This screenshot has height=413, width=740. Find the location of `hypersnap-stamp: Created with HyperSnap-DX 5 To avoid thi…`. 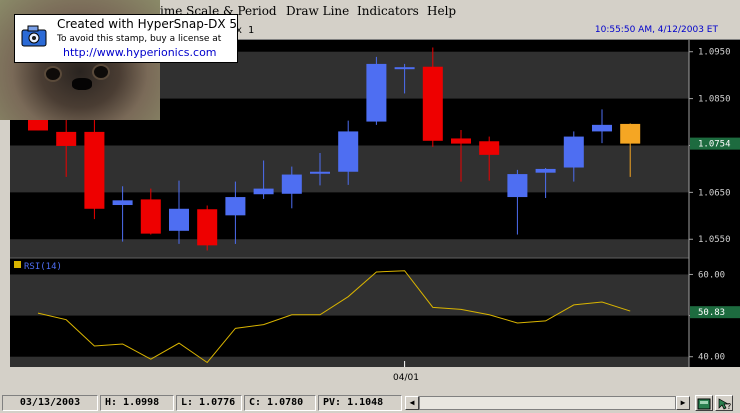

hypersnap-stamp: Created with HyperSnap-DX 5 To avoid thi… is located at coordinates (119, 60).